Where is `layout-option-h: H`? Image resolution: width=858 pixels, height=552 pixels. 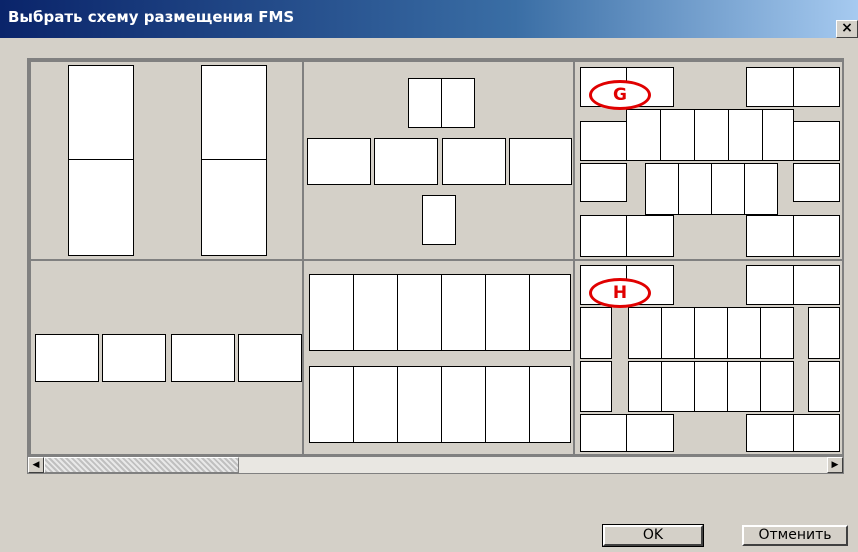
layout-option-h: H is located at coordinates (707, 356).